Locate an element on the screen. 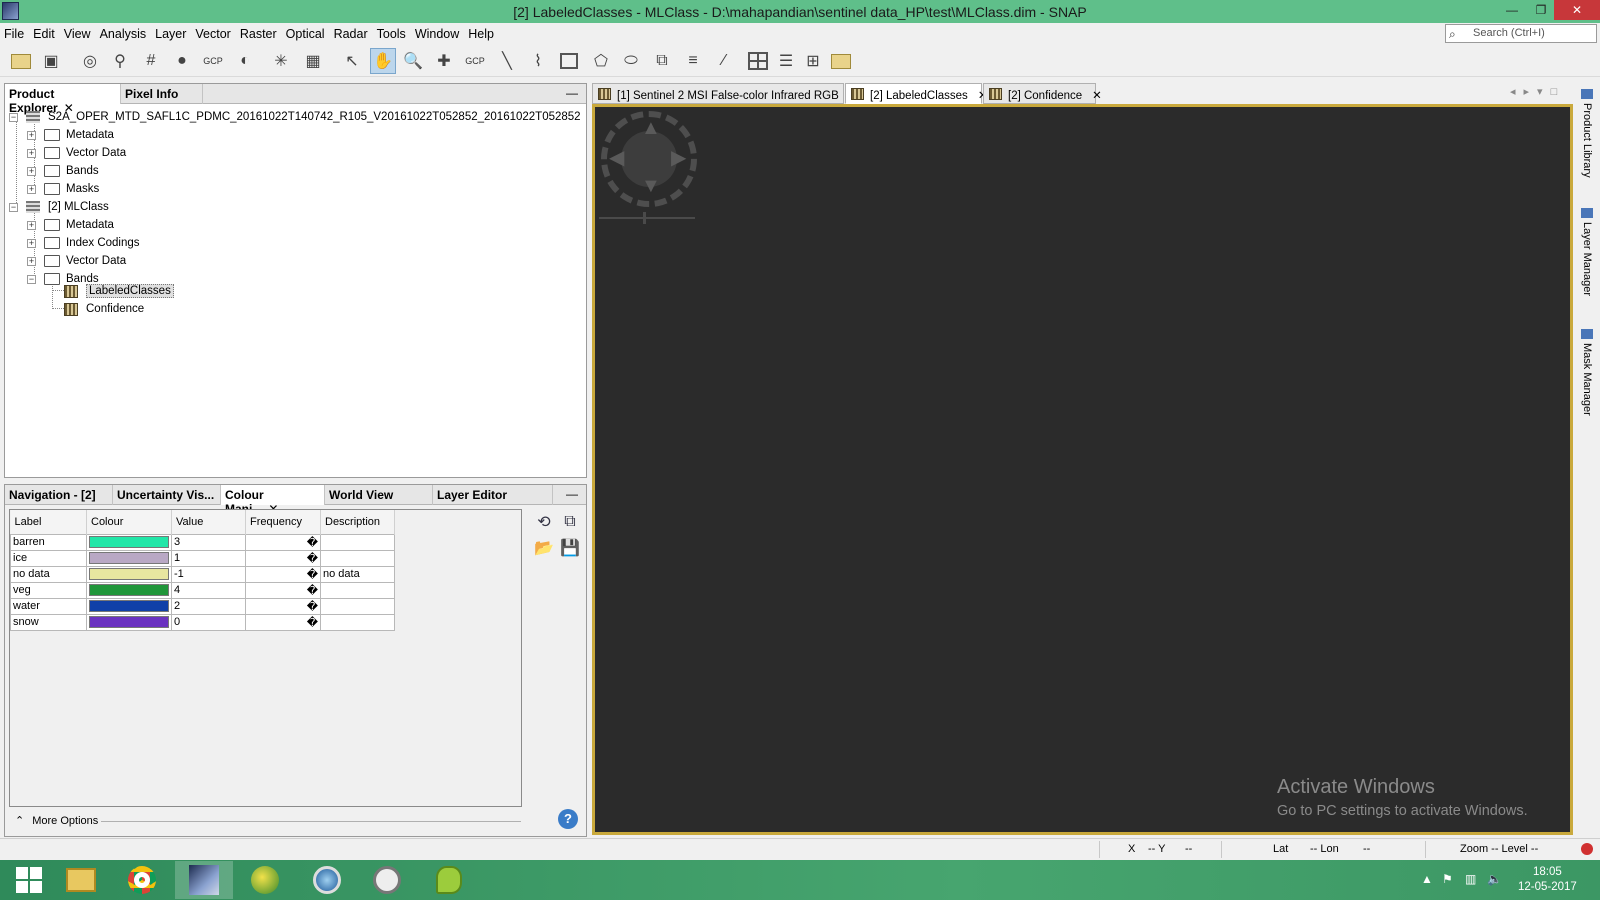 This screenshot has height=900, width=1600. tab-pixel-info: Pixel Info is located at coordinates (162, 94).